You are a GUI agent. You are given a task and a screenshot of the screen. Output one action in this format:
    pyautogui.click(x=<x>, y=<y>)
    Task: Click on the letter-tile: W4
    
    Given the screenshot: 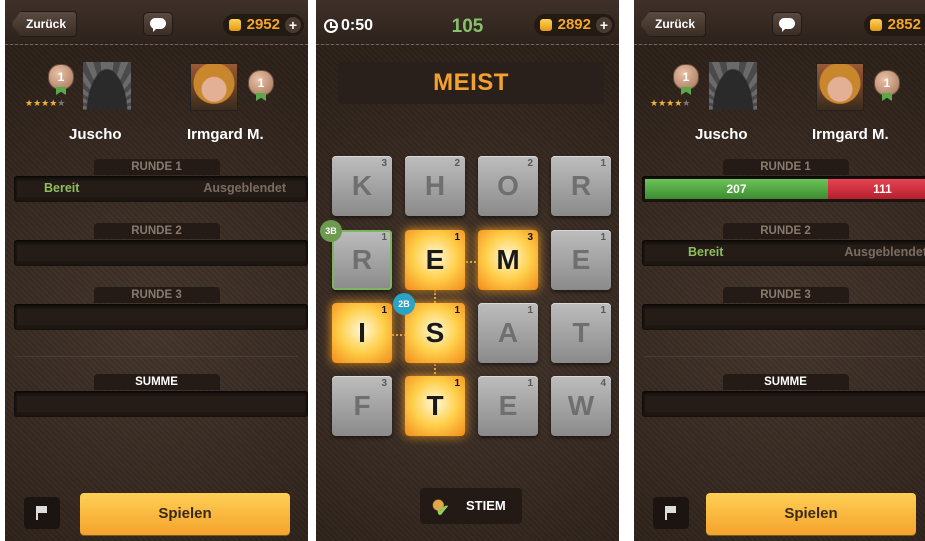 What is the action you would take?
    pyautogui.click(x=581, y=406)
    